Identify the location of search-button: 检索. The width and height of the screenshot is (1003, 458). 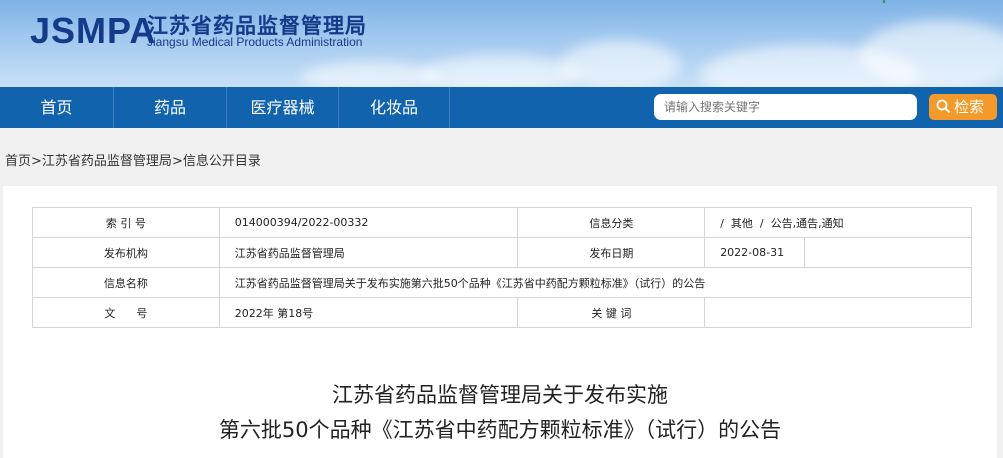
(963, 107).